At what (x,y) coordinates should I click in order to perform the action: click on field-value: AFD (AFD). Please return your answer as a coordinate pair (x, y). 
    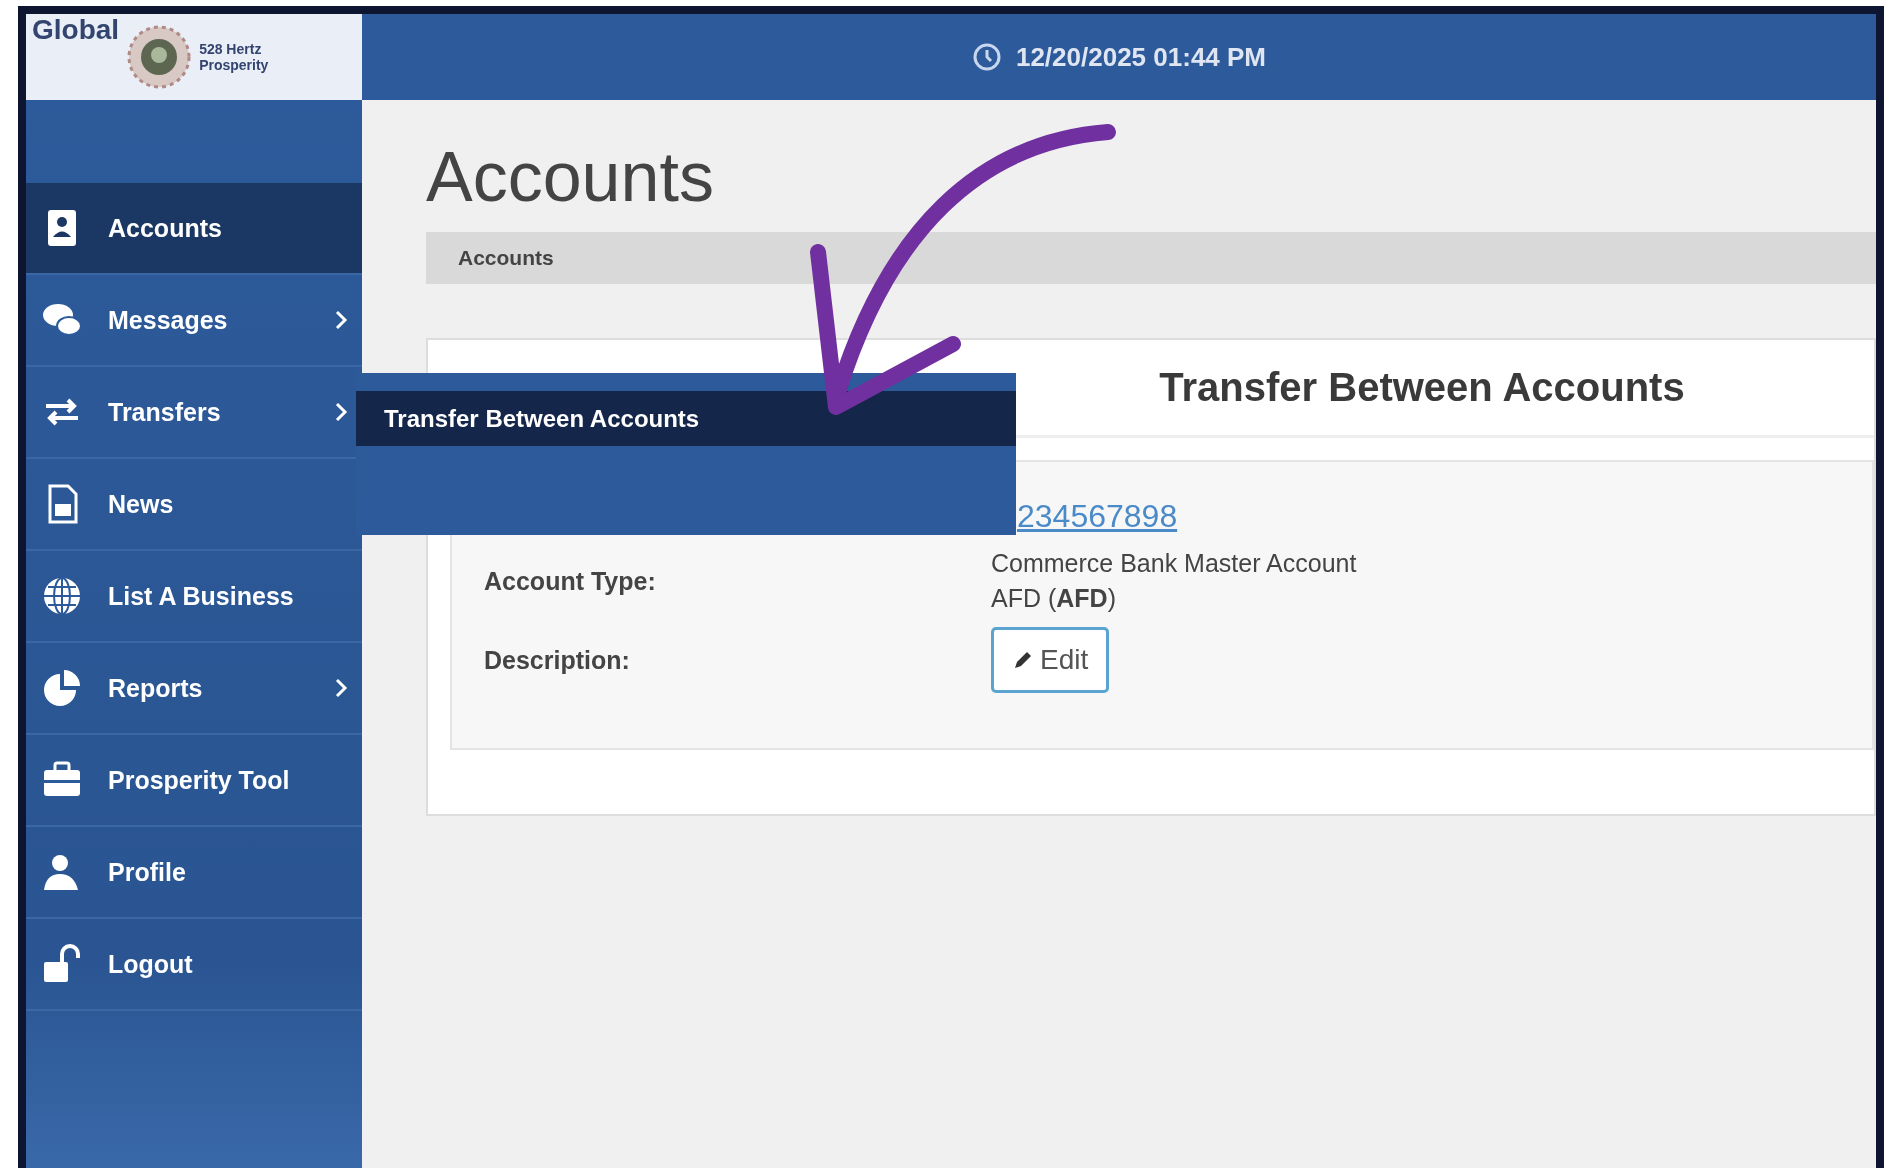
    Looking at the image, I should click on (1053, 598).